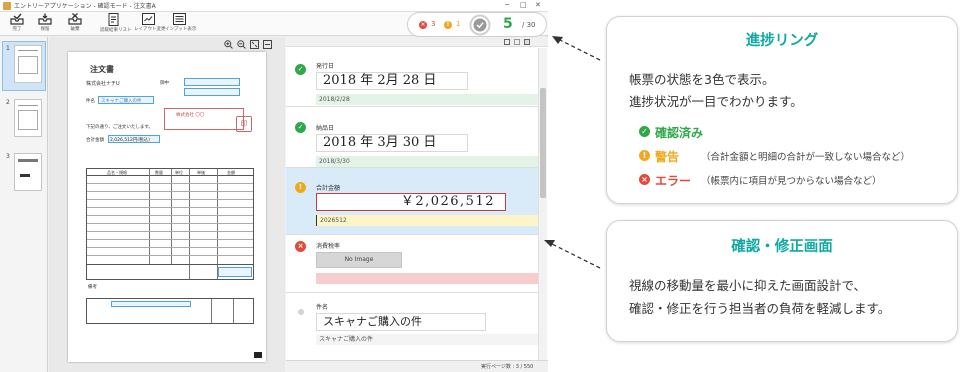 Image resolution: width=960 pixels, height=372 pixels. Describe the element at coordinates (782, 41) in the screenshot. I see `callout-title: 進捗リング` at that location.